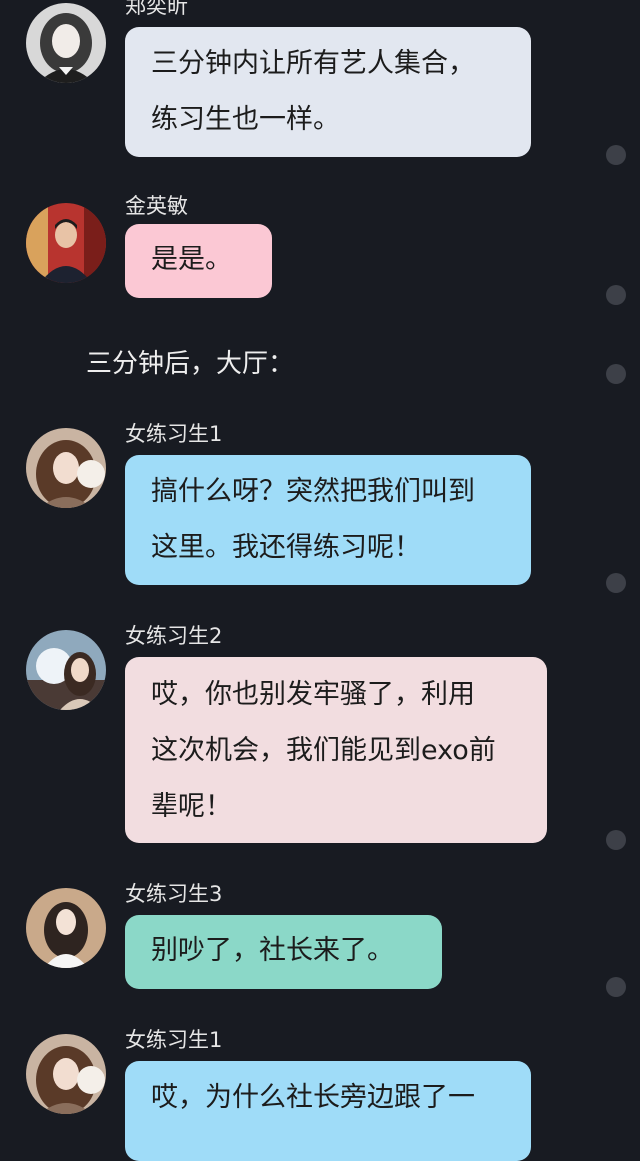  I want to click on message-line: 搞什么呀？突然把我们叫到, so click(313, 491).